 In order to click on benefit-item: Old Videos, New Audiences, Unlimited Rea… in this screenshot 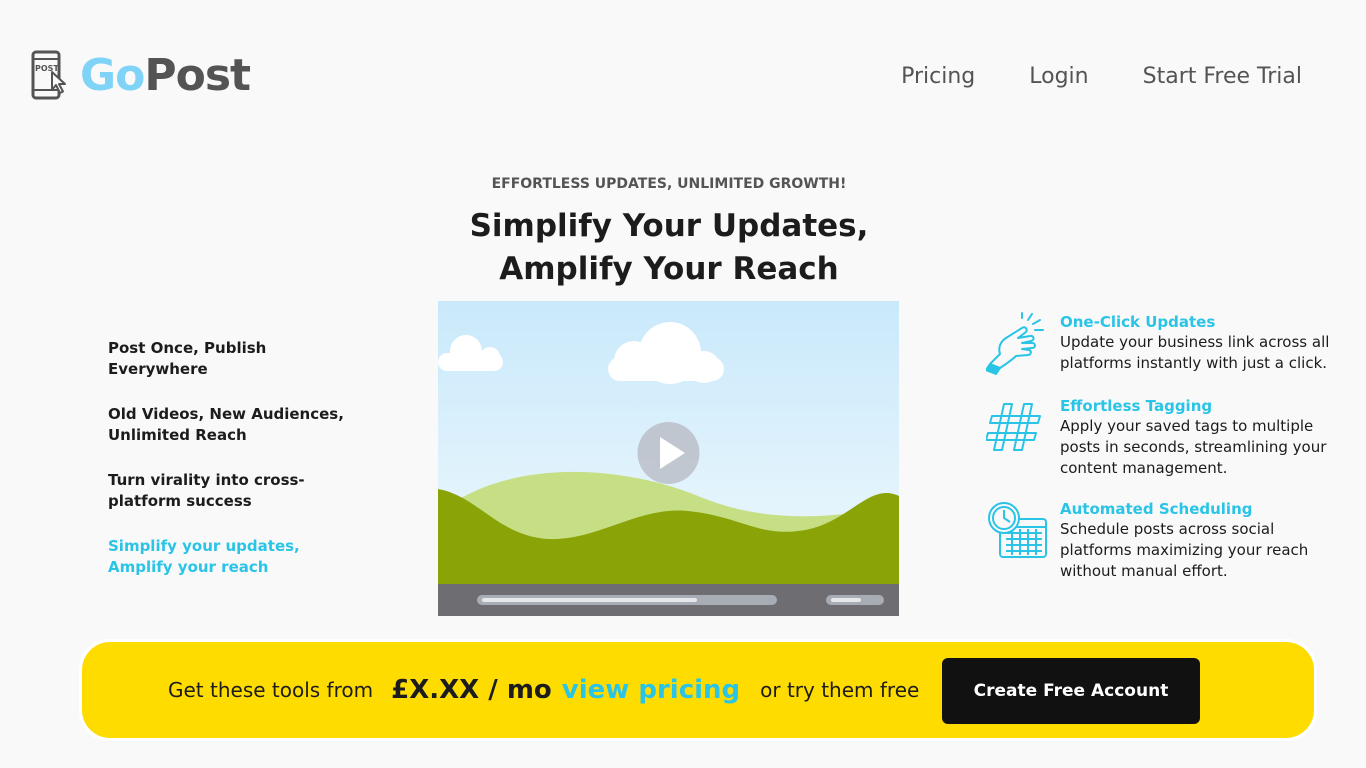, I will do `click(226, 424)`.